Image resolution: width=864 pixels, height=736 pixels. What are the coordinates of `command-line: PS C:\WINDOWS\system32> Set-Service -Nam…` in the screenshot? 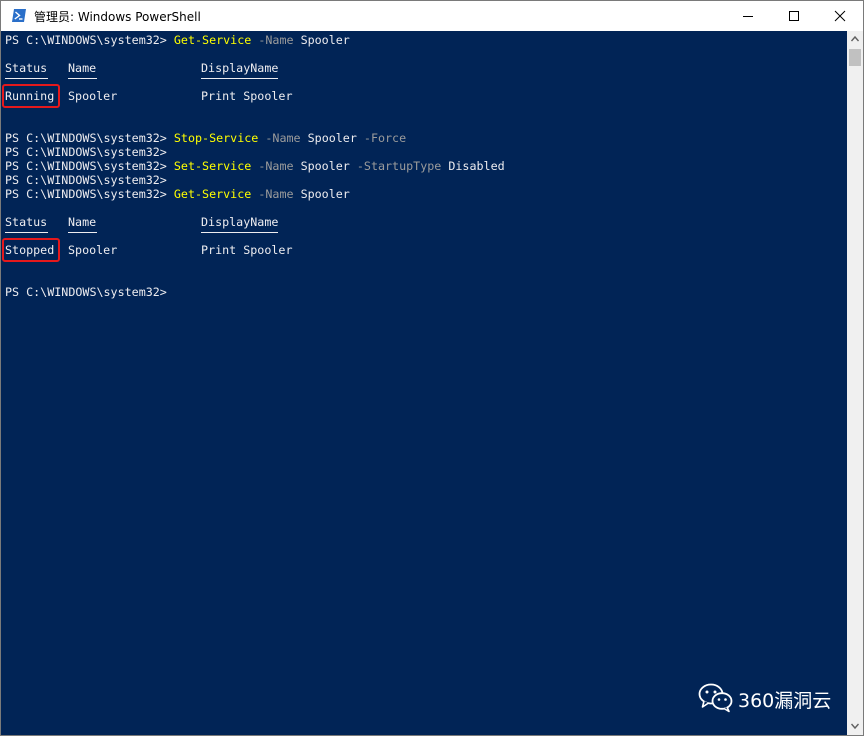 It's located at (255, 166).